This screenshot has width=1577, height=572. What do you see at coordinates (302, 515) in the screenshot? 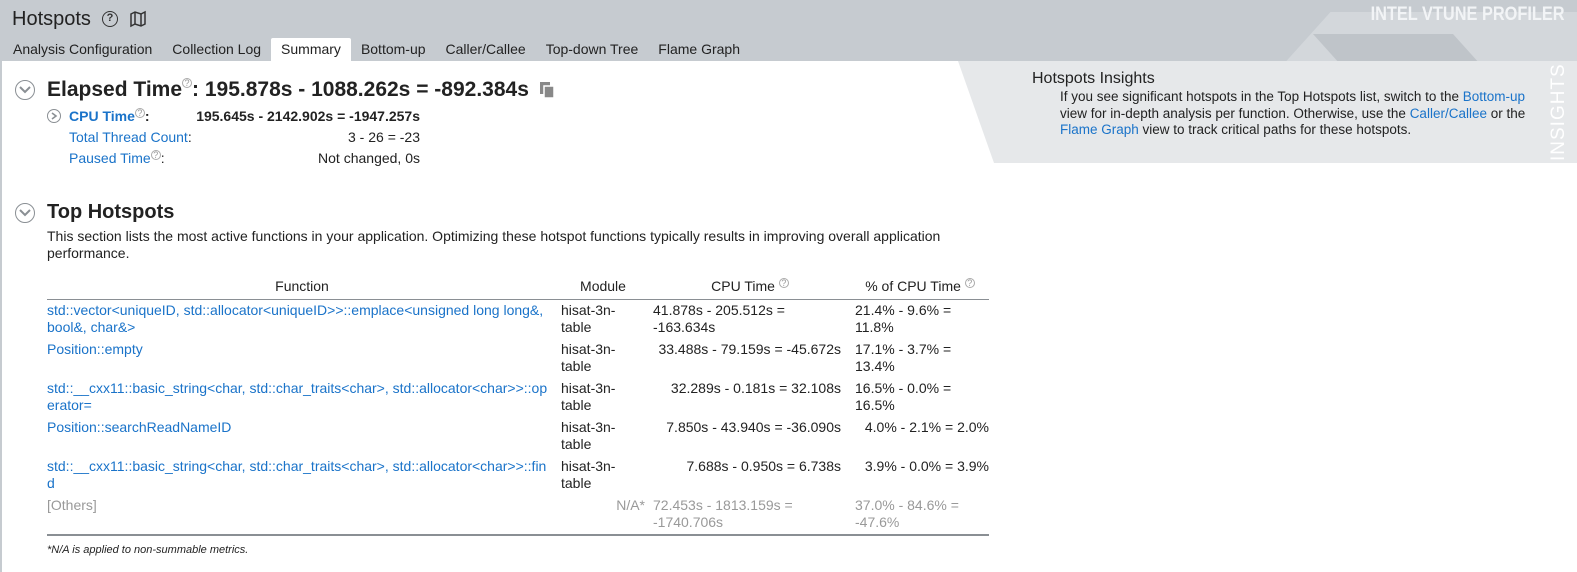
I see `others-function-cell: [Others]` at bounding box center [302, 515].